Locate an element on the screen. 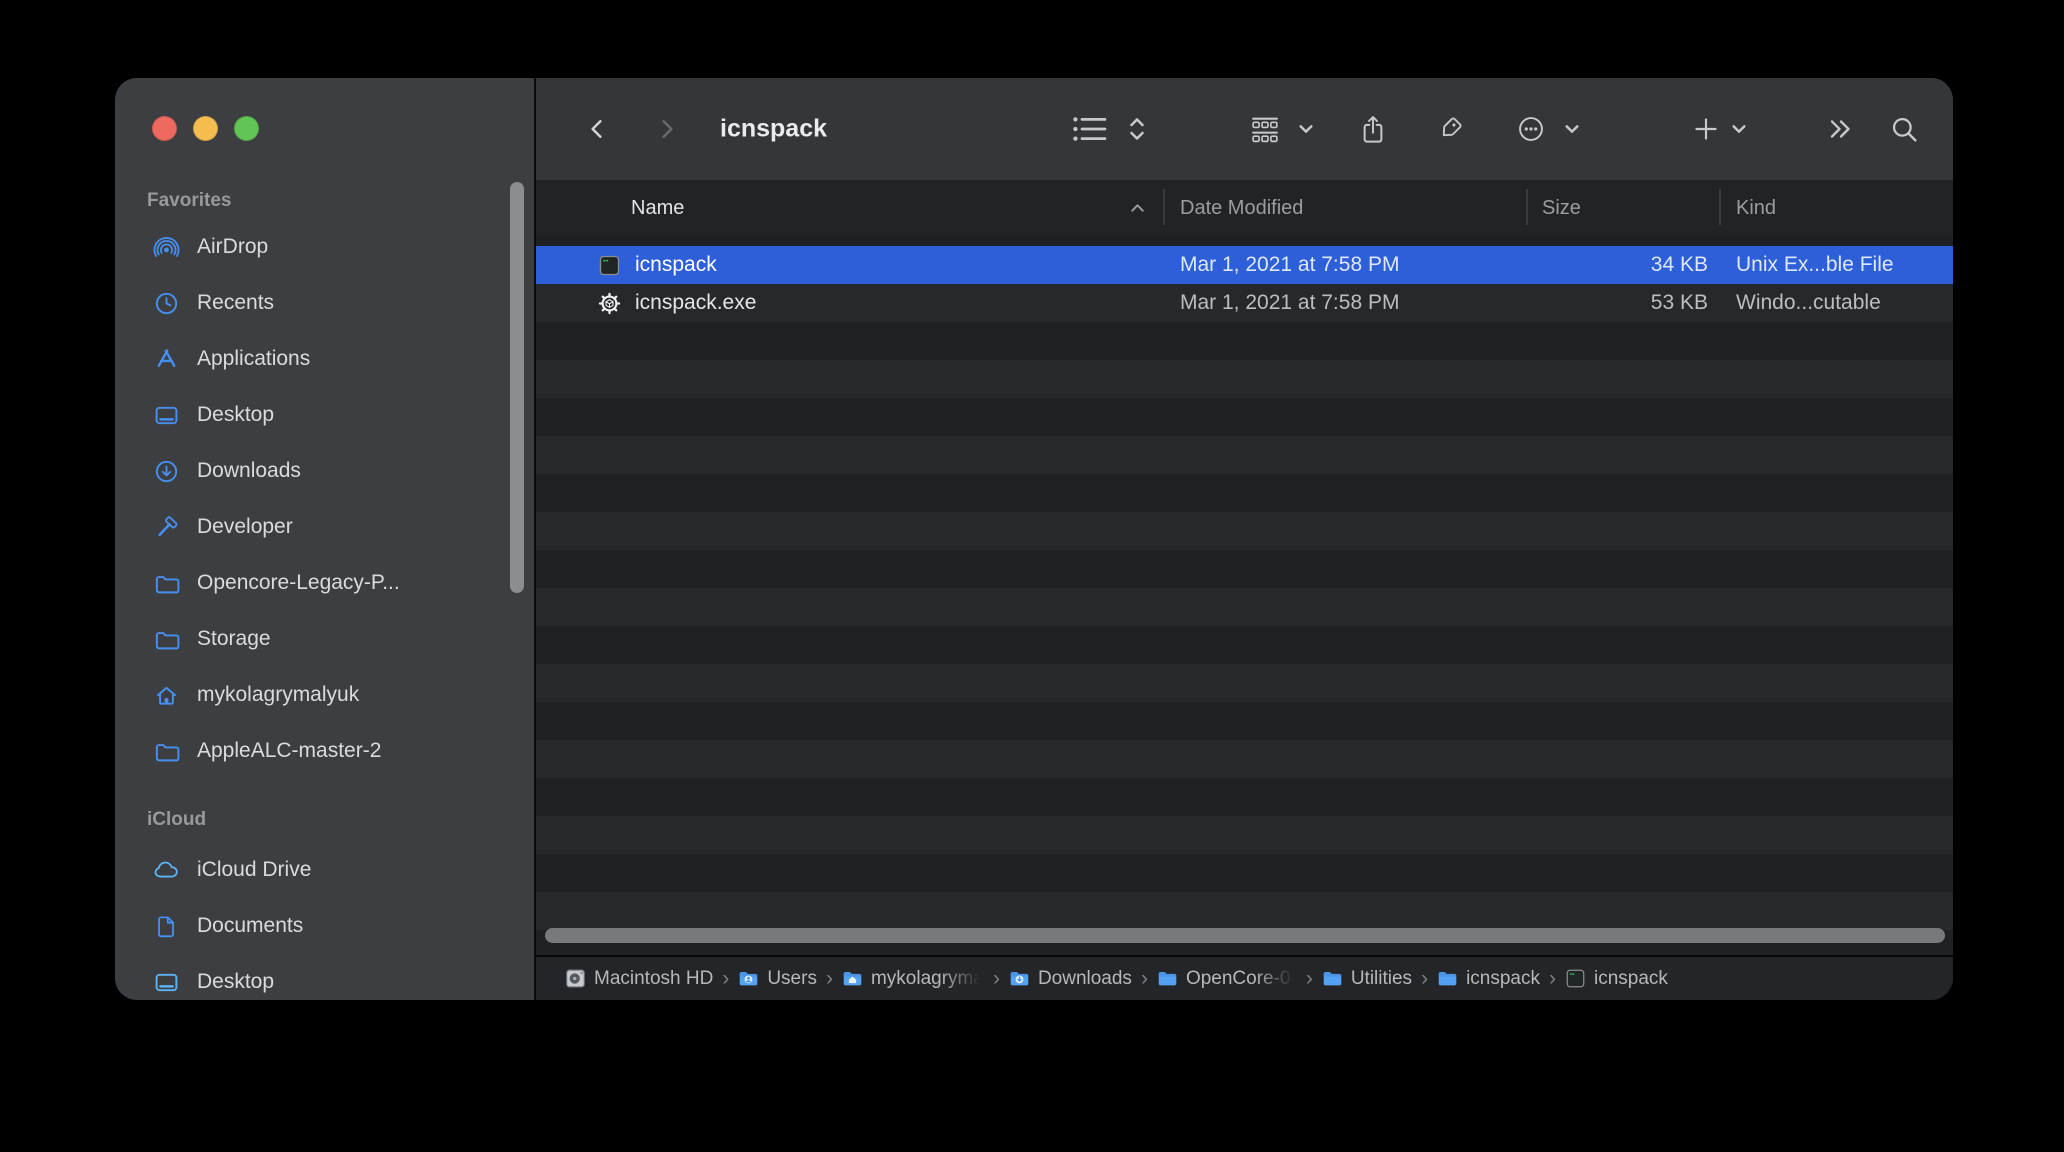 The width and height of the screenshot is (2064, 1152). column-header-size: Size is located at coordinates (1623, 208).